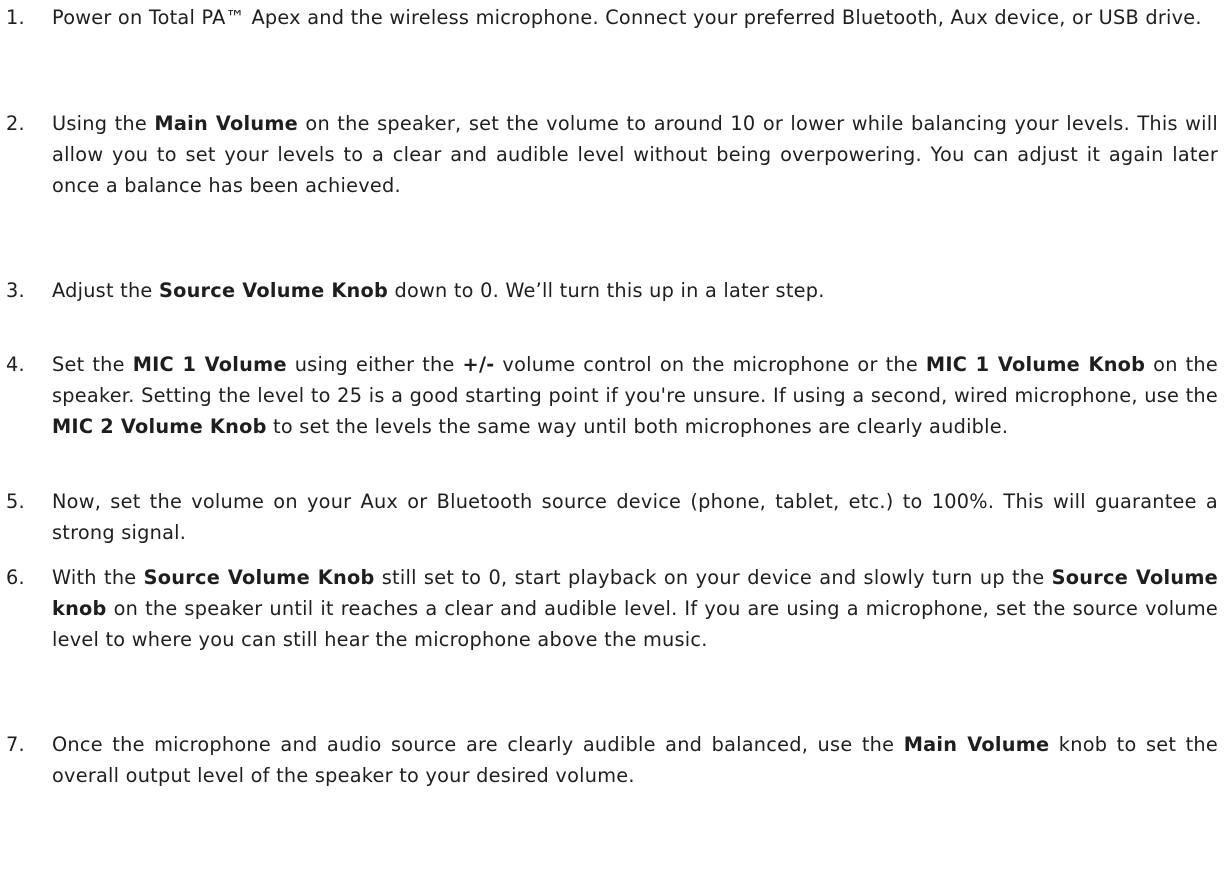  I want to click on bold-term: MIC 1 Volume, so click(209, 364).